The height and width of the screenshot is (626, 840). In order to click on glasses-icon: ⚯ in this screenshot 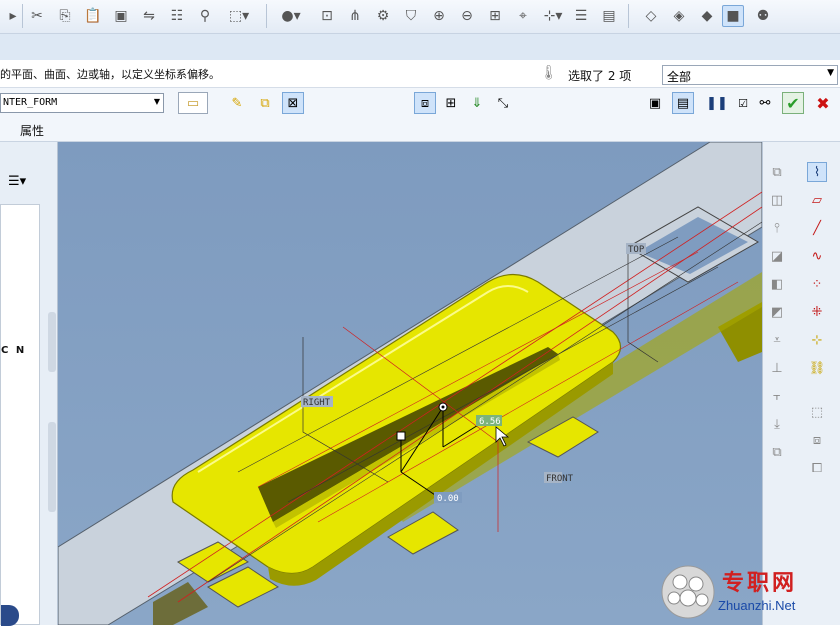, I will do `click(765, 103)`.